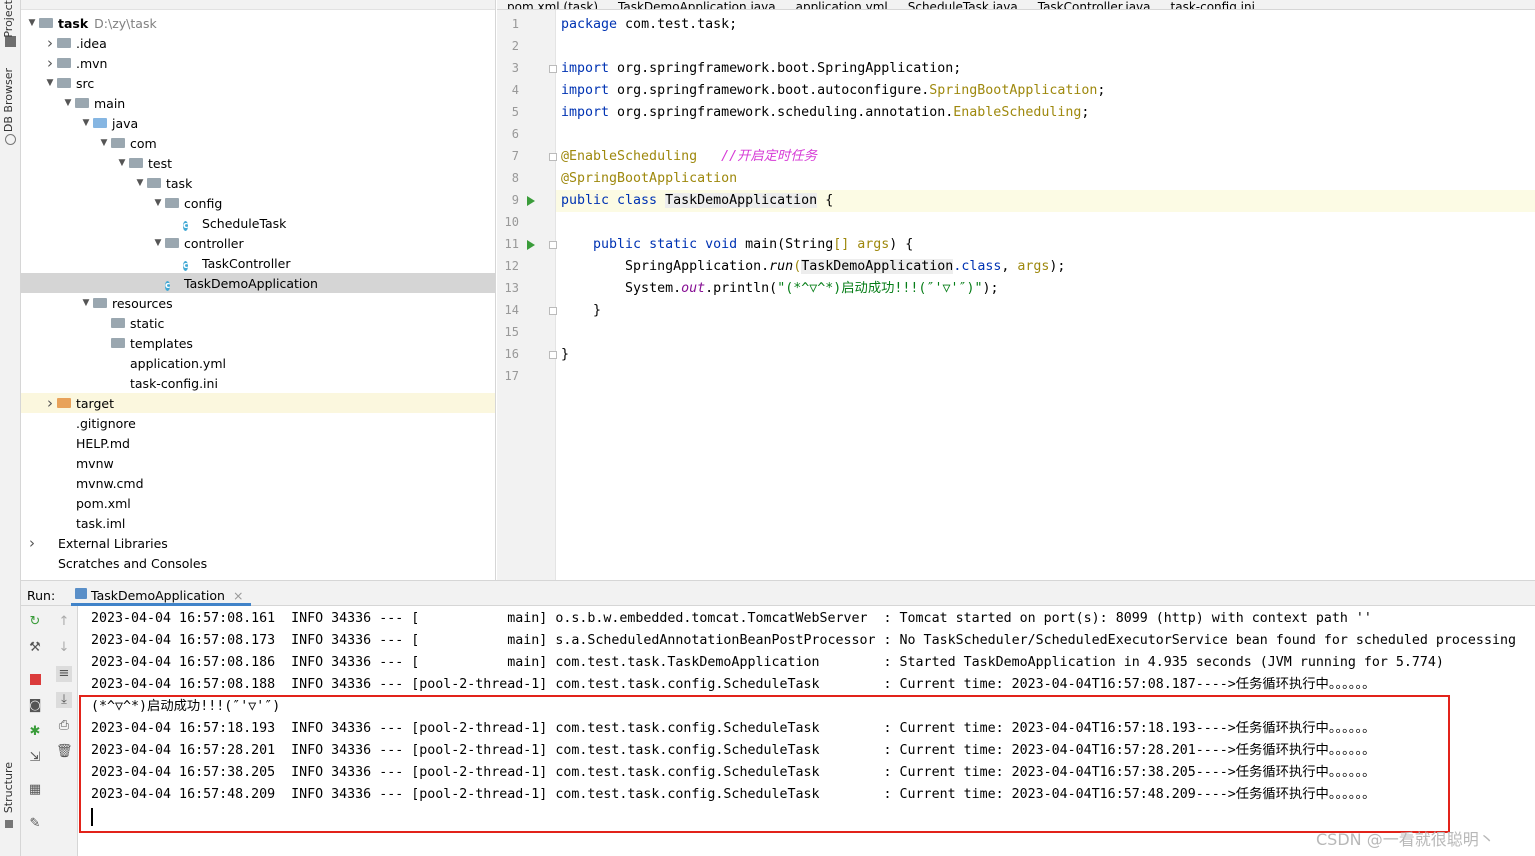 The width and height of the screenshot is (1535, 856). I want to click on run-tool-bar: Run: TaskDemoApplication ×, so click(778, 593).